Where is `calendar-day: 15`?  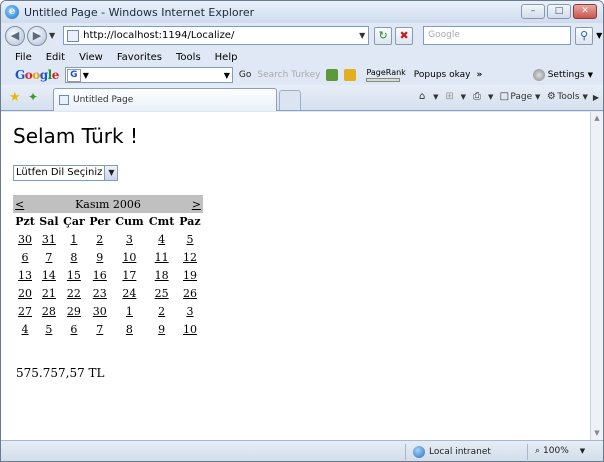 calendar-day: 15 is located at coordinates (74, 275).